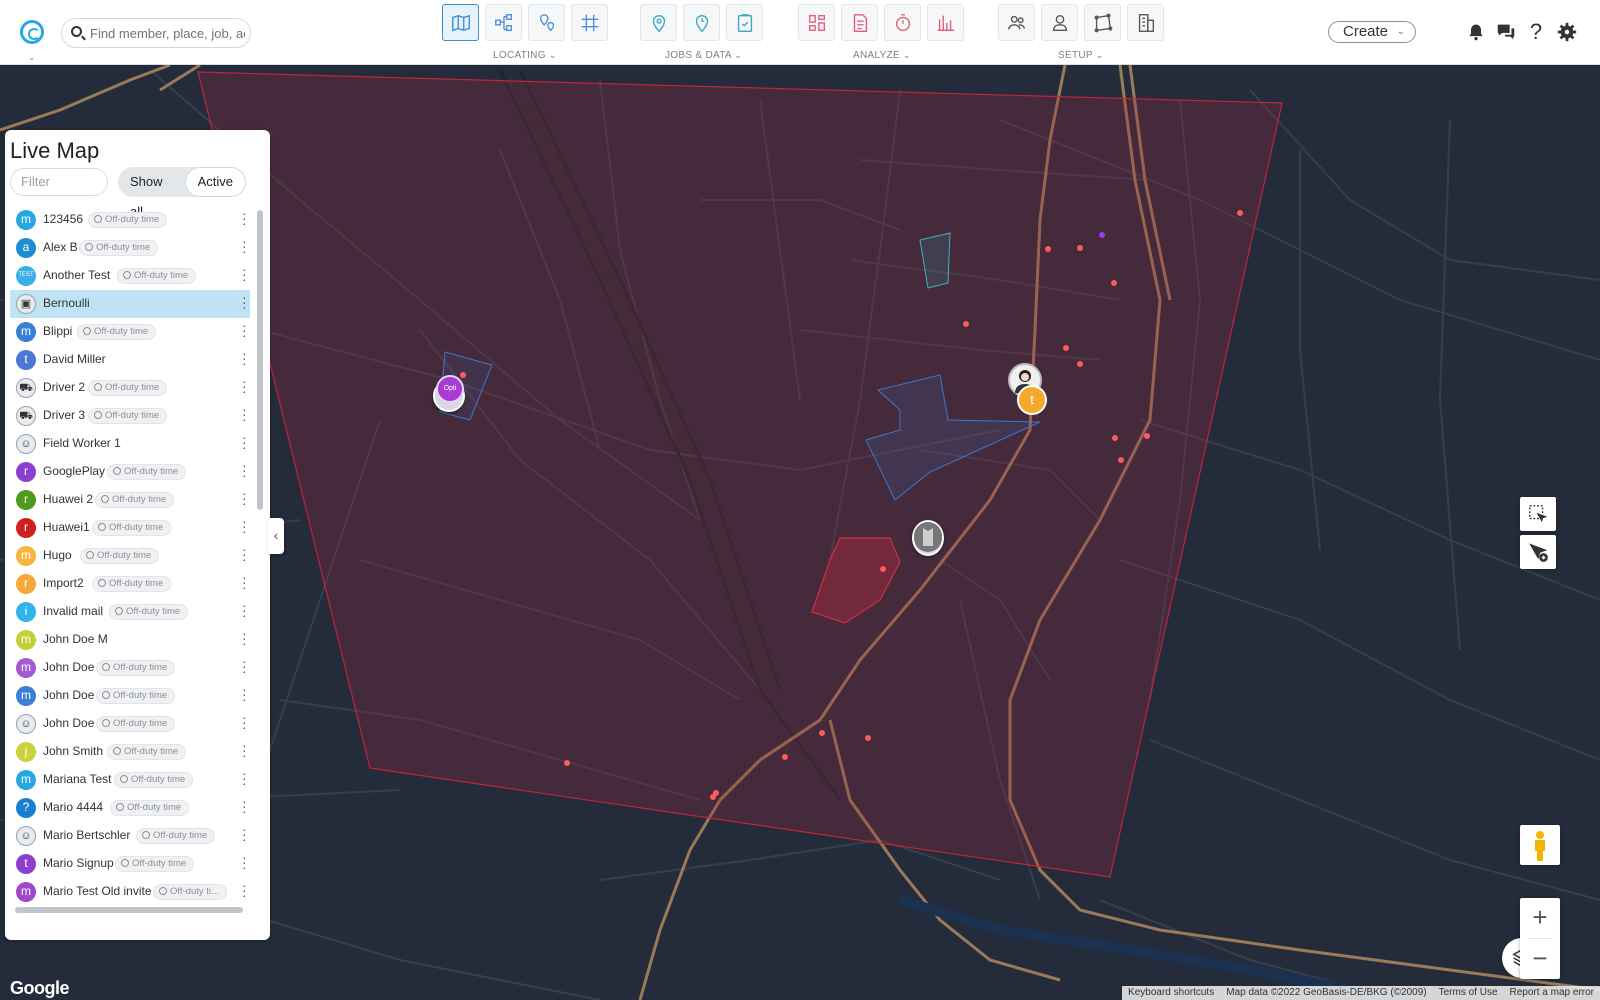  Describe the element at coordinates (130, 640) in the screenshot. I see `member-row: m John Doe M · · ·` at that location.